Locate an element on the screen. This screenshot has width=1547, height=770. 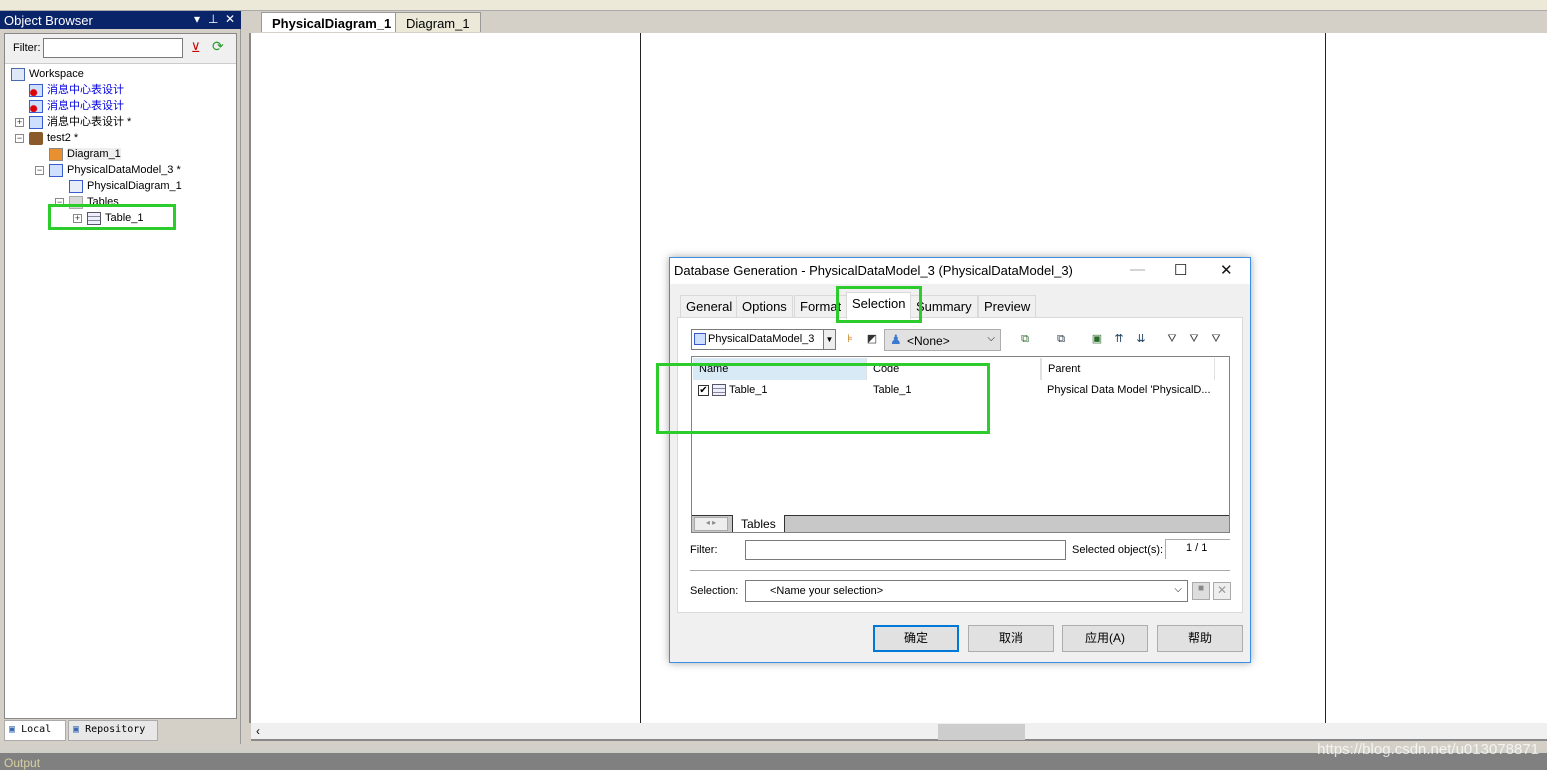
tree-item-model: 消息中心表设计 * is located at coordinates (80, 122).